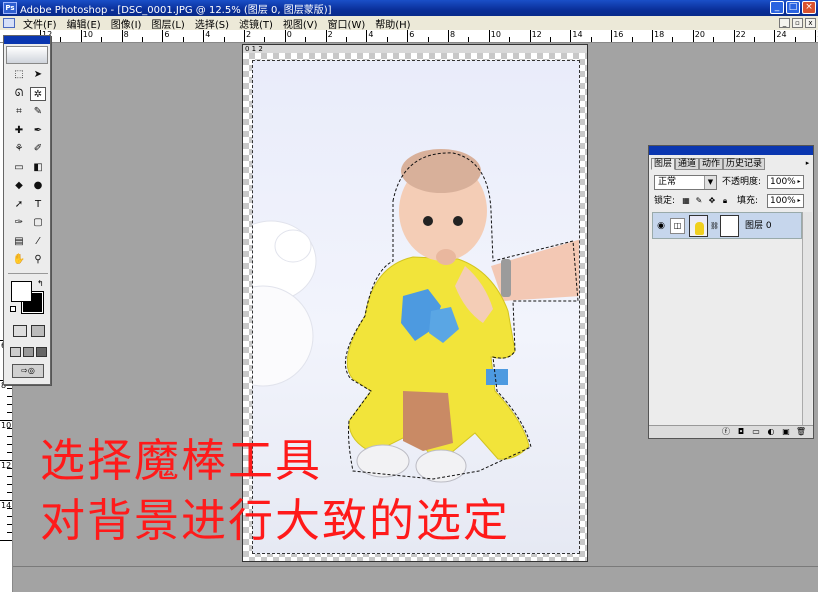  Describe the element at coordinates (698, 226) in the screenshot. I see `layer-thumbnail` at that location.